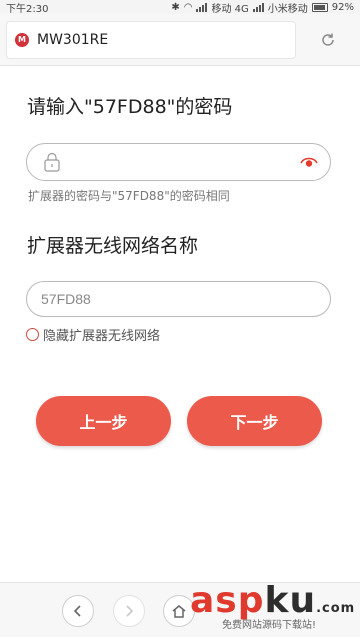 The image size is (360, 637). Describe the element at coordinates (319, 7) in the screenshot. I see `battery-icon` at that location.